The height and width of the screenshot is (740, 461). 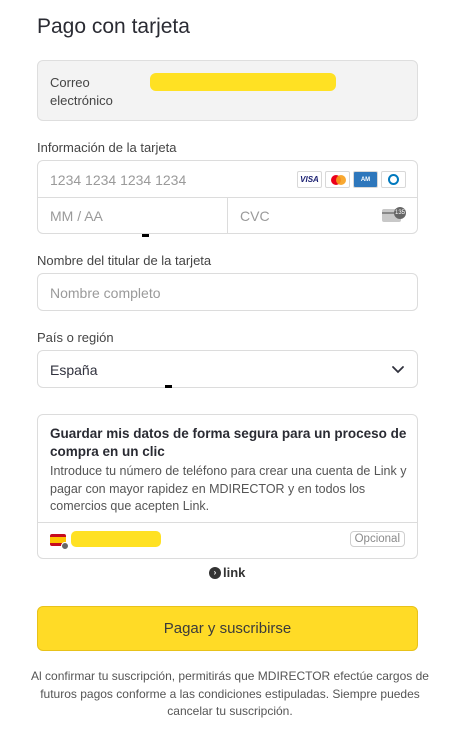 I want to click on holder-name-field: Nombre completo, so click(x=227, y=292).